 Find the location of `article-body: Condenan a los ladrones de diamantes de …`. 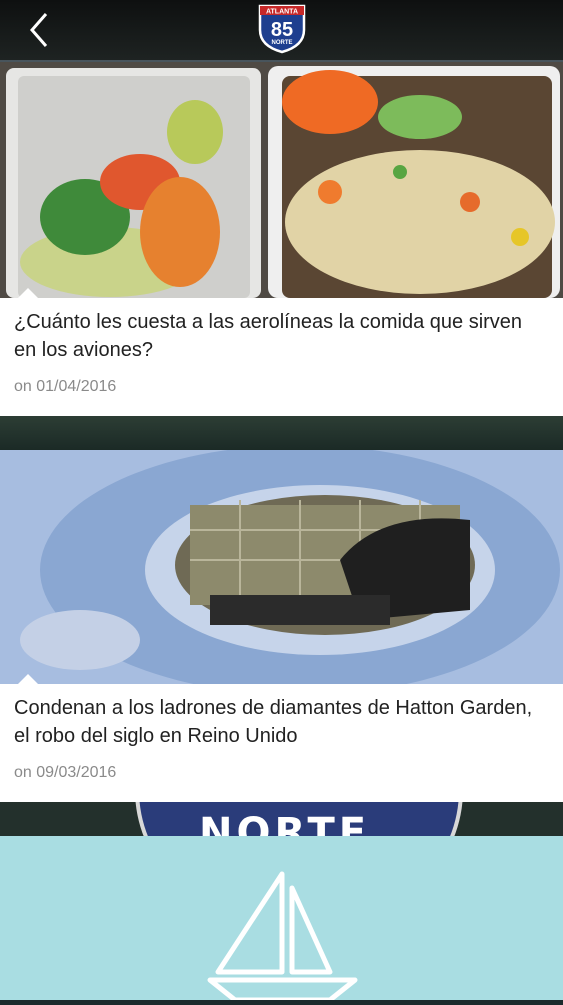

article-body: Condenan a los ladrones de diamantes de … is located at coordinates (281, 728).